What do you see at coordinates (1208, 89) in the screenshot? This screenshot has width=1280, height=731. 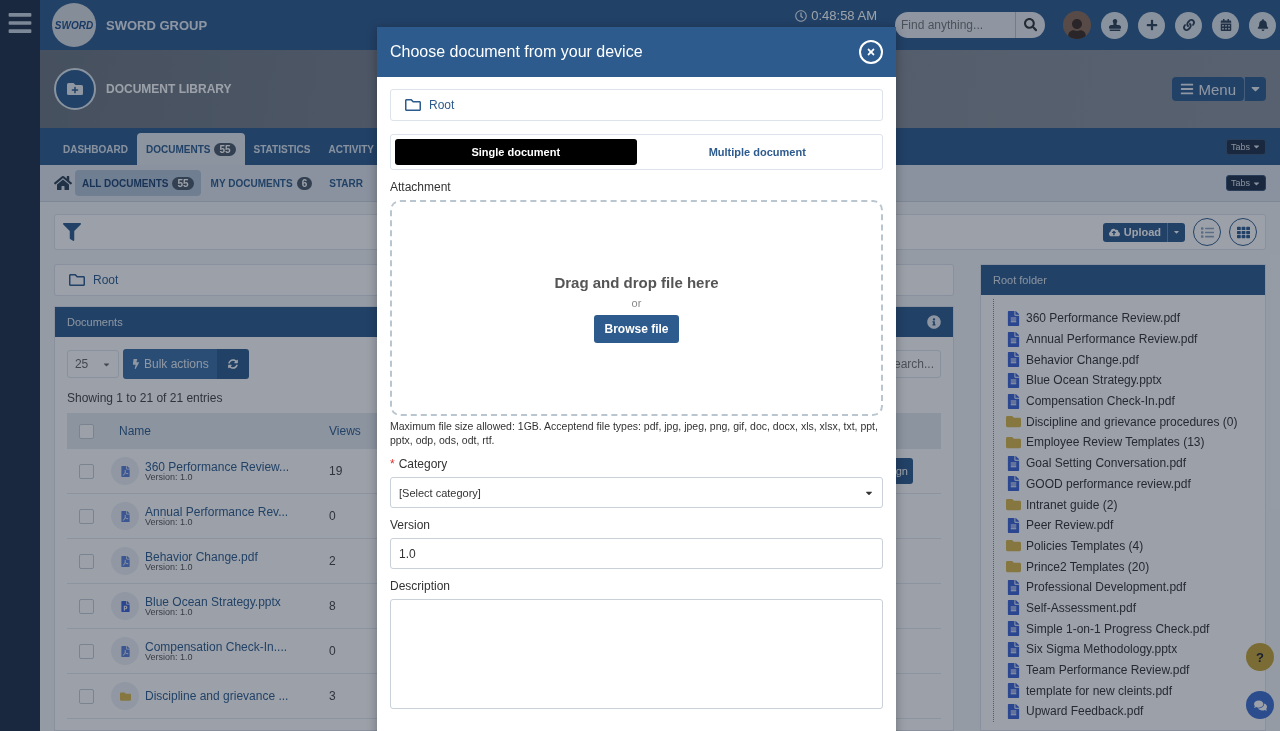 I see `menu-button: Menu` at bounding box center [1208, 89].